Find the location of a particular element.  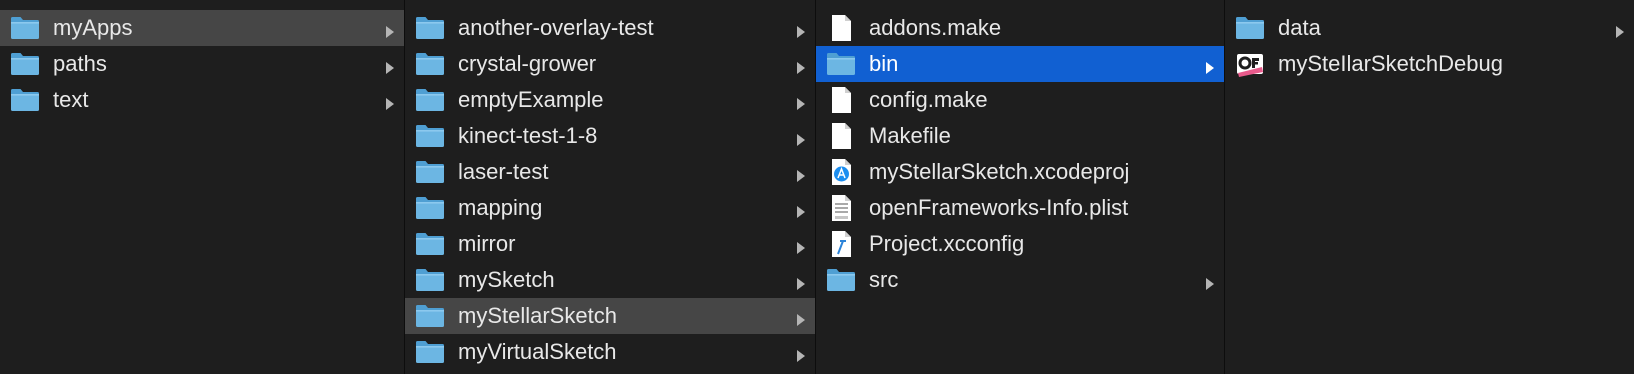

item-label: mySteIlarSketchDebug is located at coordinates (1390, 63).